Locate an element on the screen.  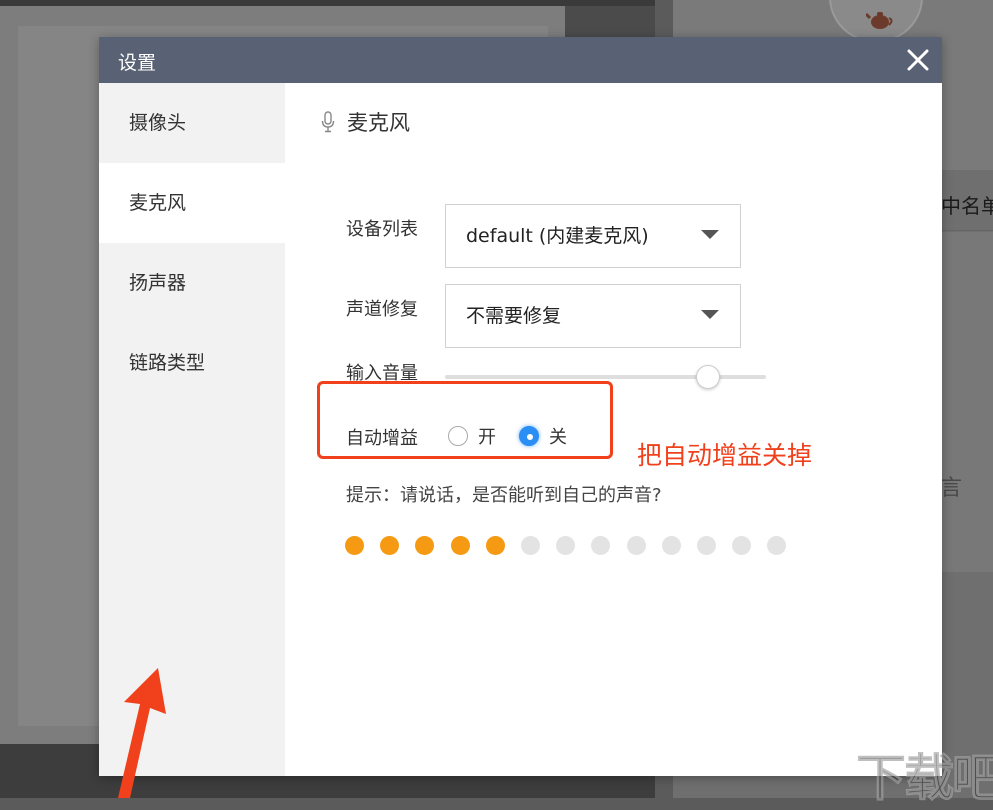
sidebar-item-microphone: 麦克风 is located at coordinates (192, 203).